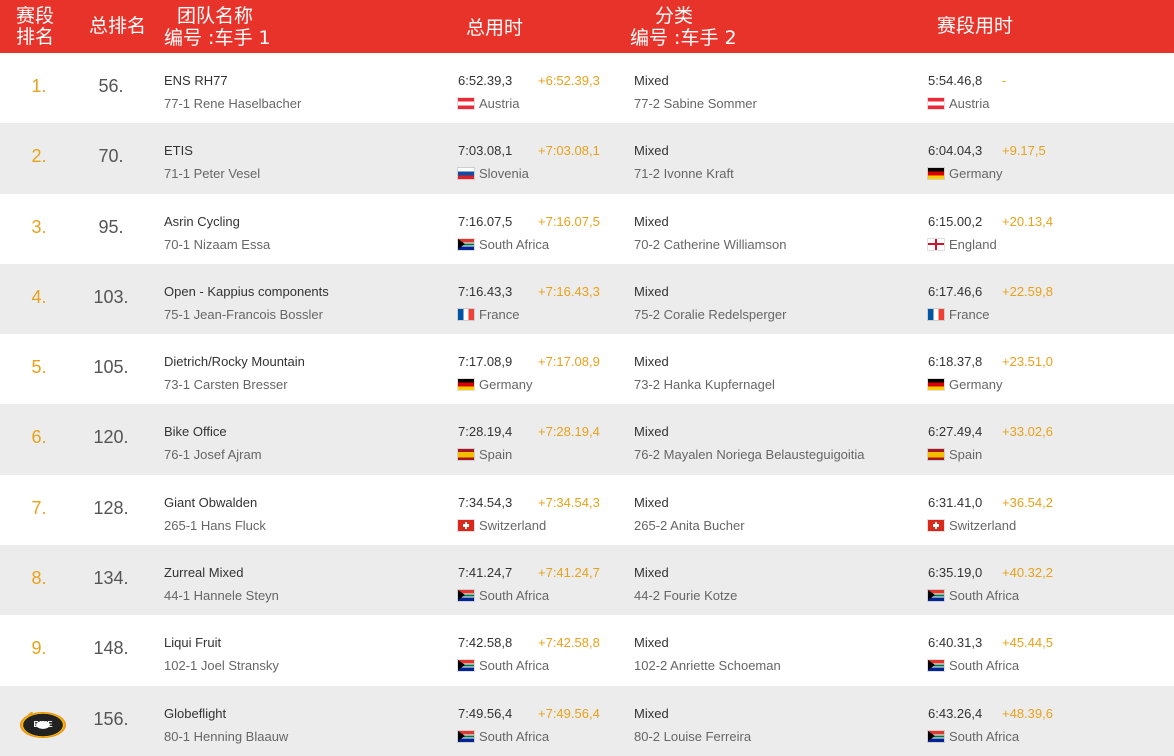  What do you see at coordinates (466, 174) in the screenshot?
I see `flag-slovenia-icon` at bounding box center [466, 174].